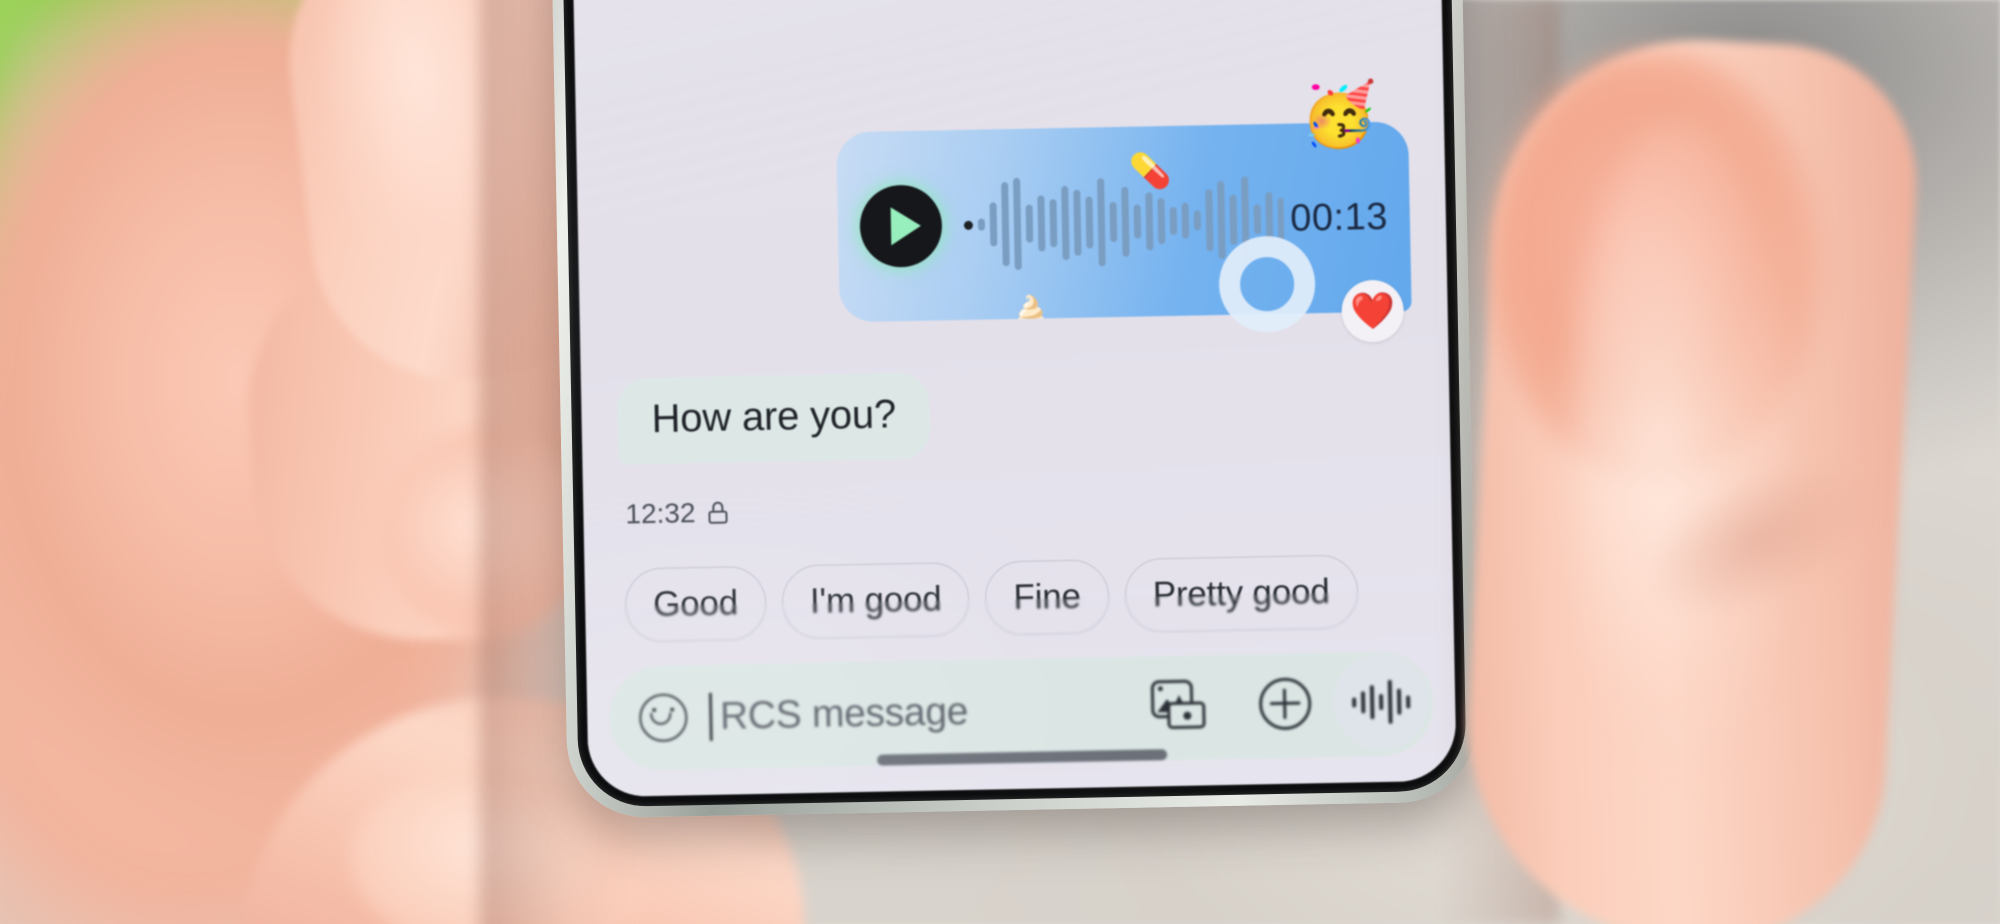 This screenshot has width=2000, height=924. What do you see at coordinates (905, 226) in the screenshot?
I see `play-triangle-icon-outgoing` at bounding box center [905, 226].